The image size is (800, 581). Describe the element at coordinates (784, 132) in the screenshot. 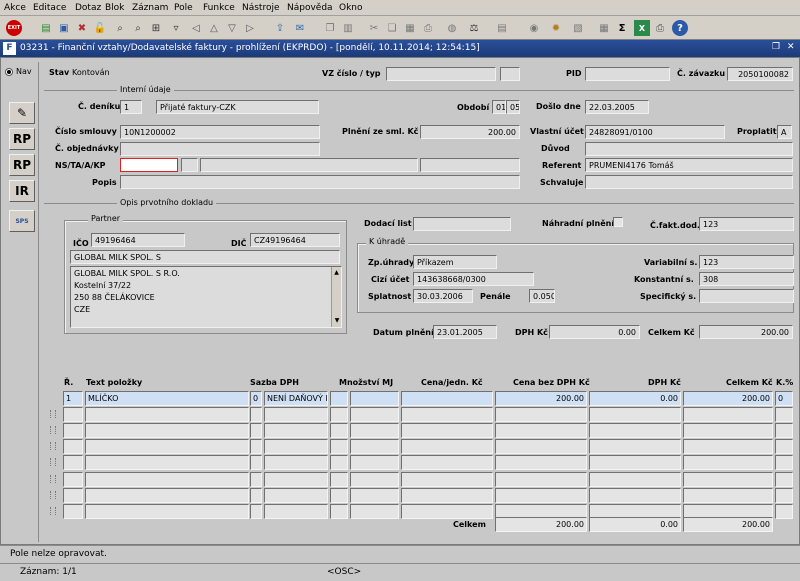

I see `proplatit-field: A` at that location.